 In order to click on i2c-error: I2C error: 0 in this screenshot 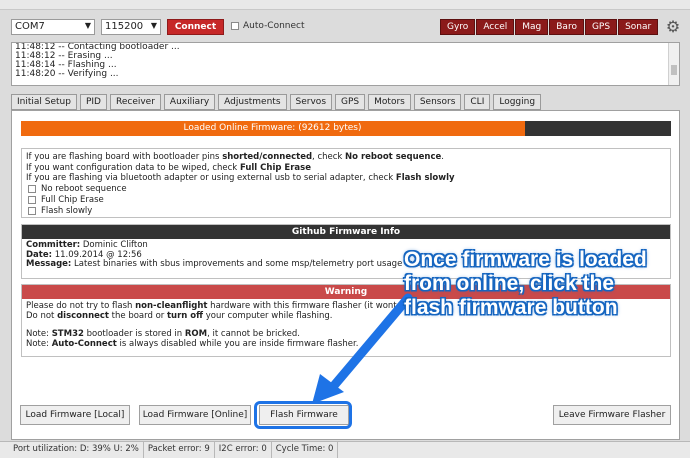, I will do `click(243, 450)`.